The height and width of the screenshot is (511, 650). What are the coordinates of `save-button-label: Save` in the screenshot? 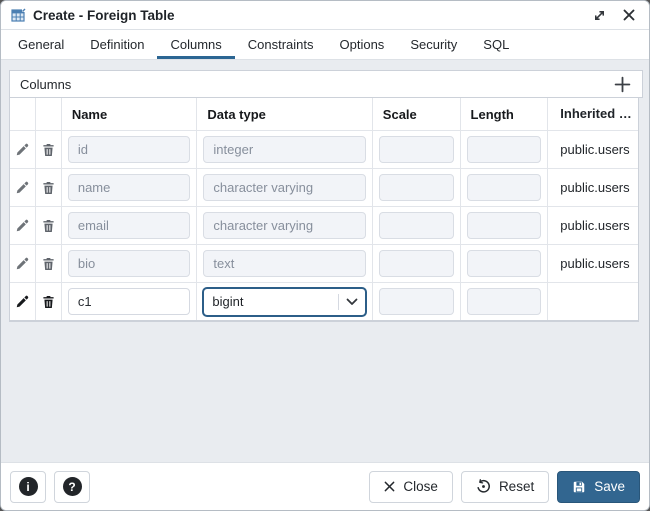 It's located at (609, 486).